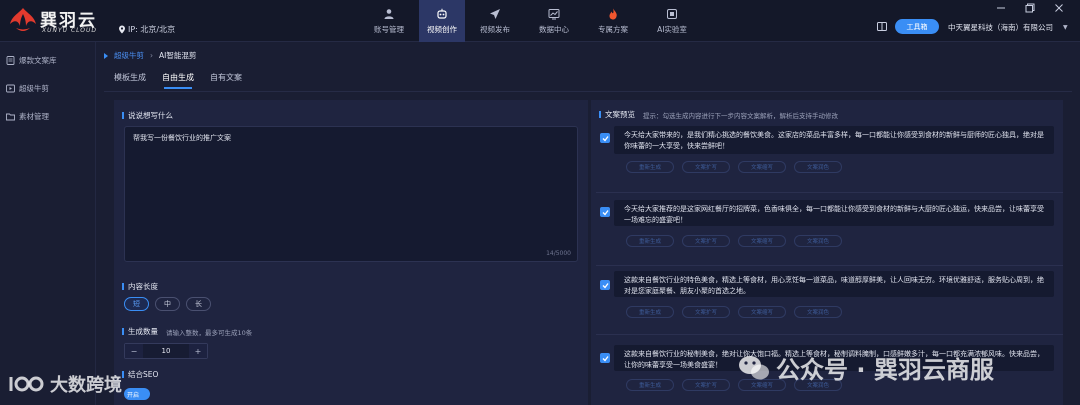  Describe the element at coordinates (26, 384) in the screenshot. I see `watermark-logo-icon` at that location.